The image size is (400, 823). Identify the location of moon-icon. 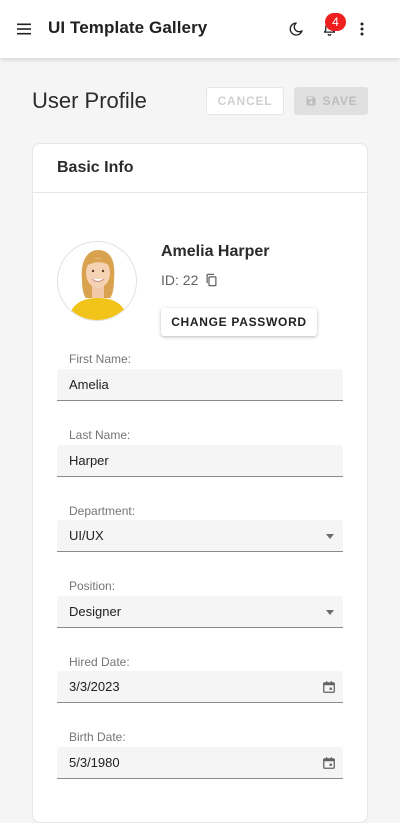
(296, 29).